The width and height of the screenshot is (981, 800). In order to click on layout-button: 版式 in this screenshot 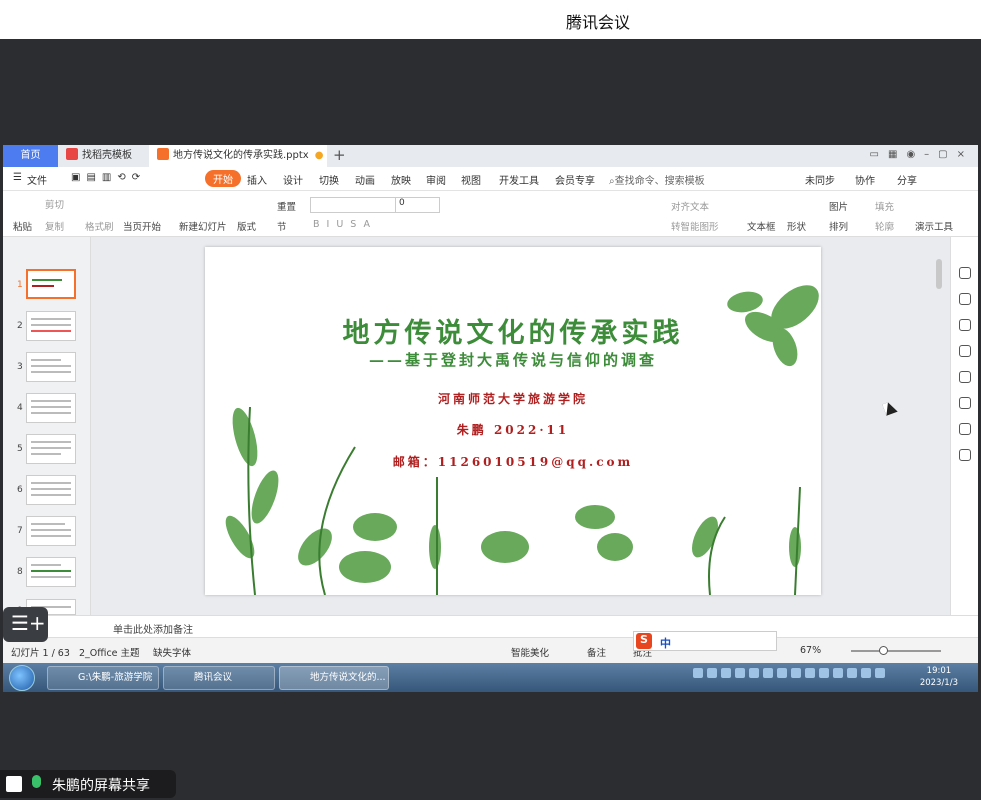, I will do `click(246, 226)`.